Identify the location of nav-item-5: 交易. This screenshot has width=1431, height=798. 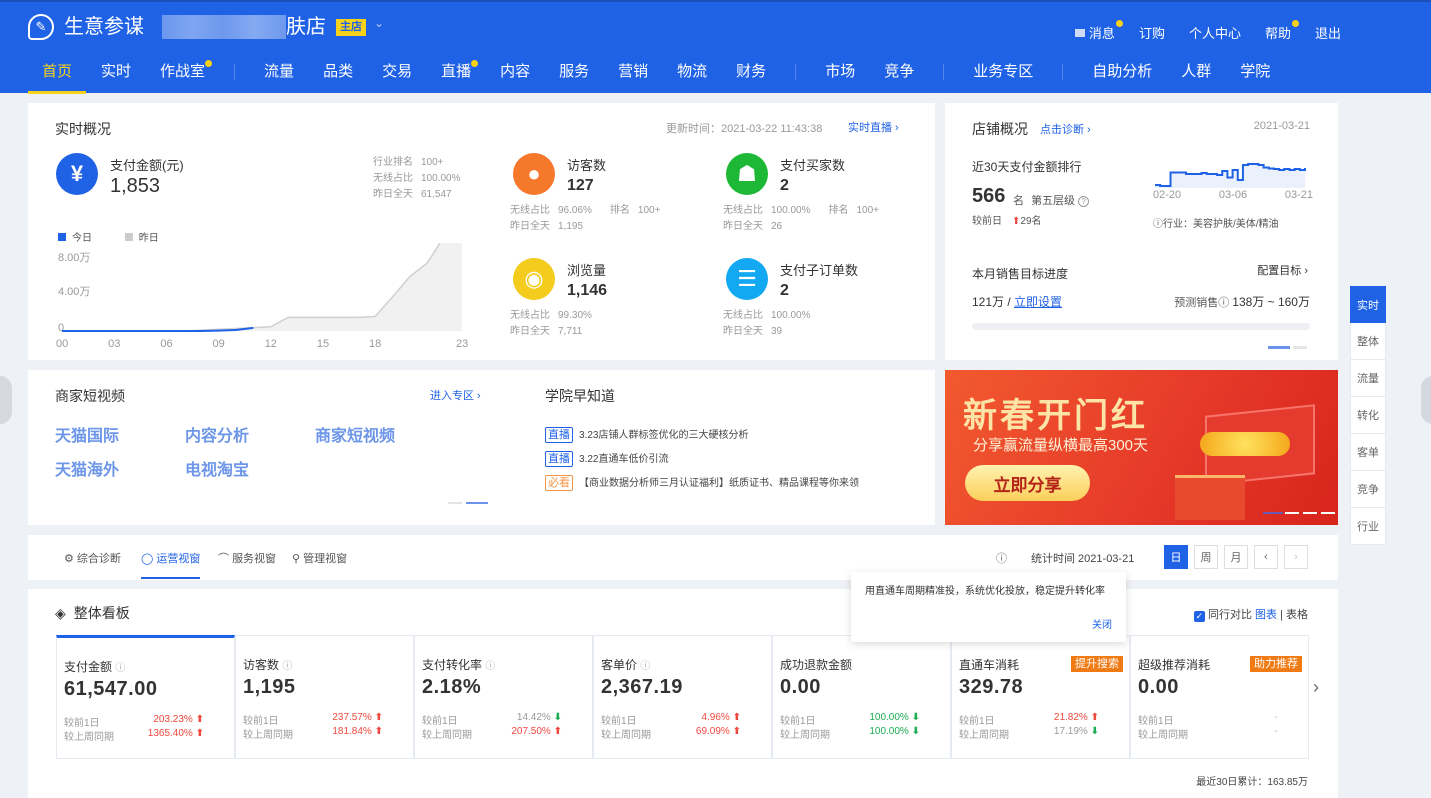
(397, 72).